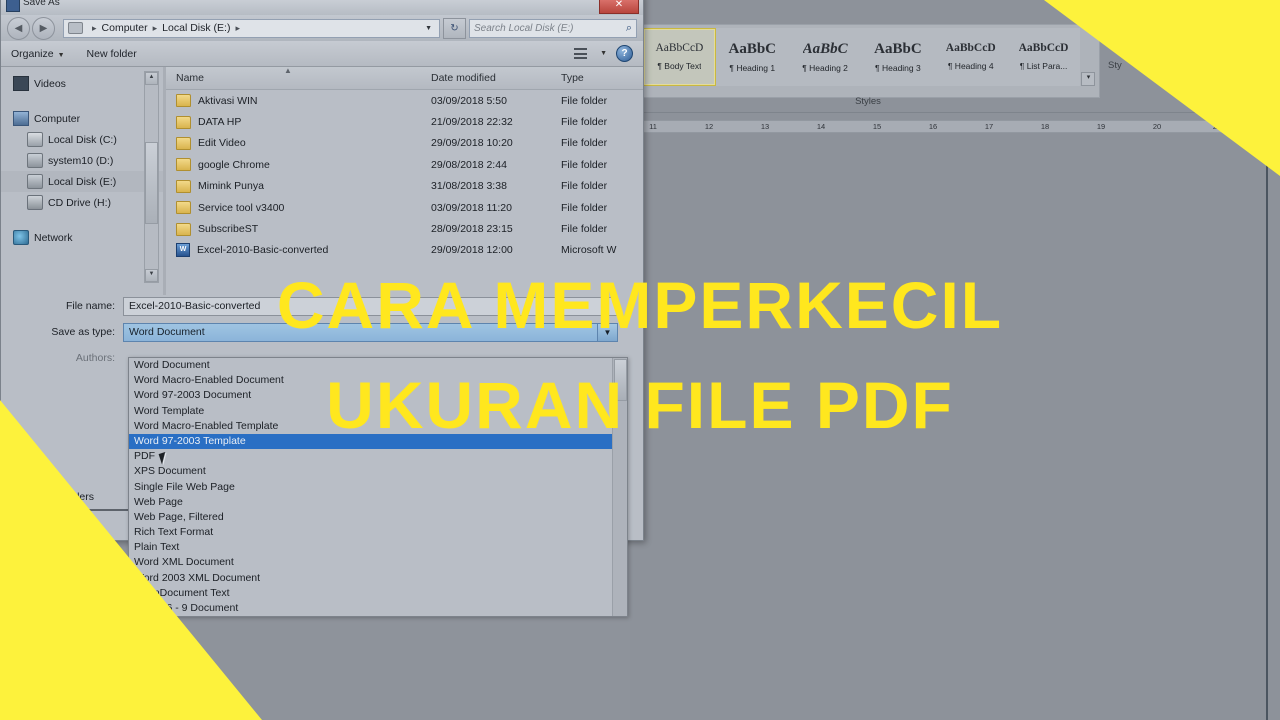  I want to click on nav-arrow-group: ◀ ▶, so click(31, 28).